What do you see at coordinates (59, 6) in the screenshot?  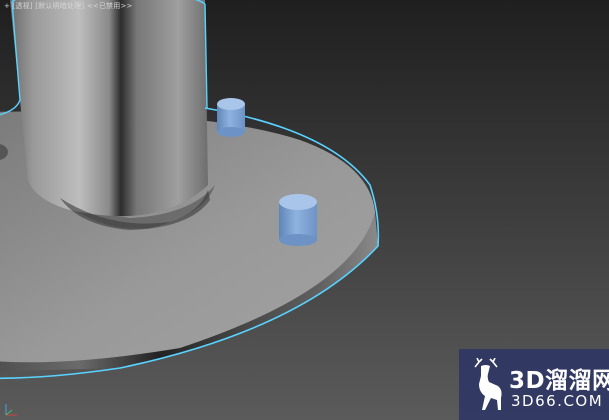 I see `viewport-shading-label: [默认明暗处理]` at bounding box center [59, 6].